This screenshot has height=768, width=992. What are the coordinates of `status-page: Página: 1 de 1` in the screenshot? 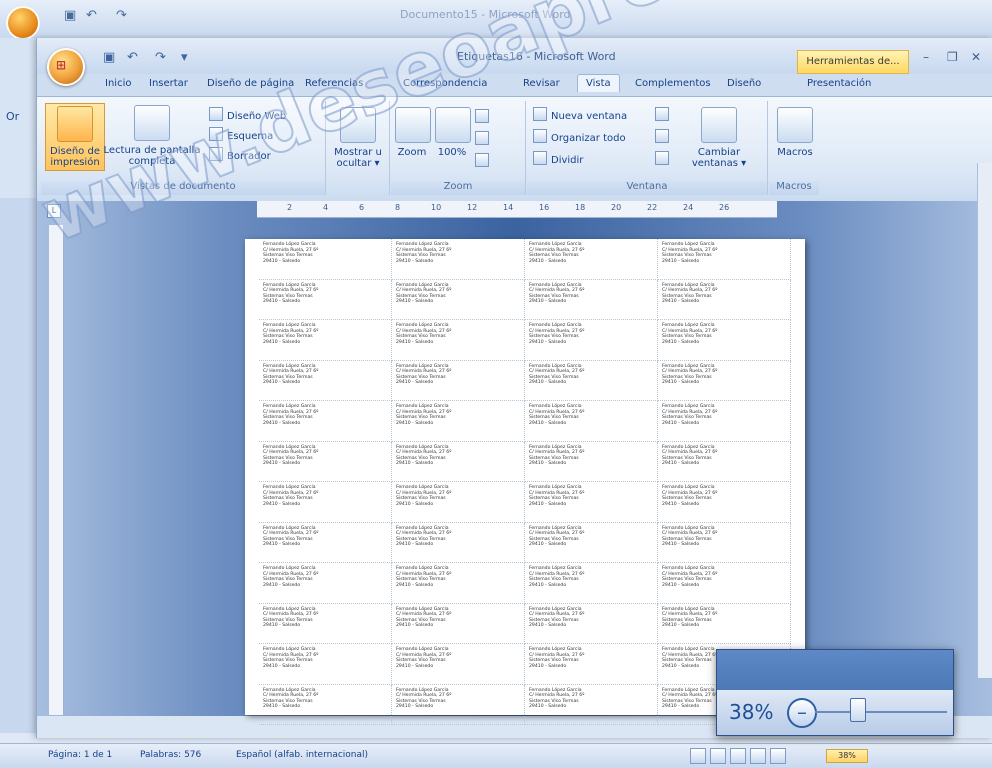 It's located at (80, 755).